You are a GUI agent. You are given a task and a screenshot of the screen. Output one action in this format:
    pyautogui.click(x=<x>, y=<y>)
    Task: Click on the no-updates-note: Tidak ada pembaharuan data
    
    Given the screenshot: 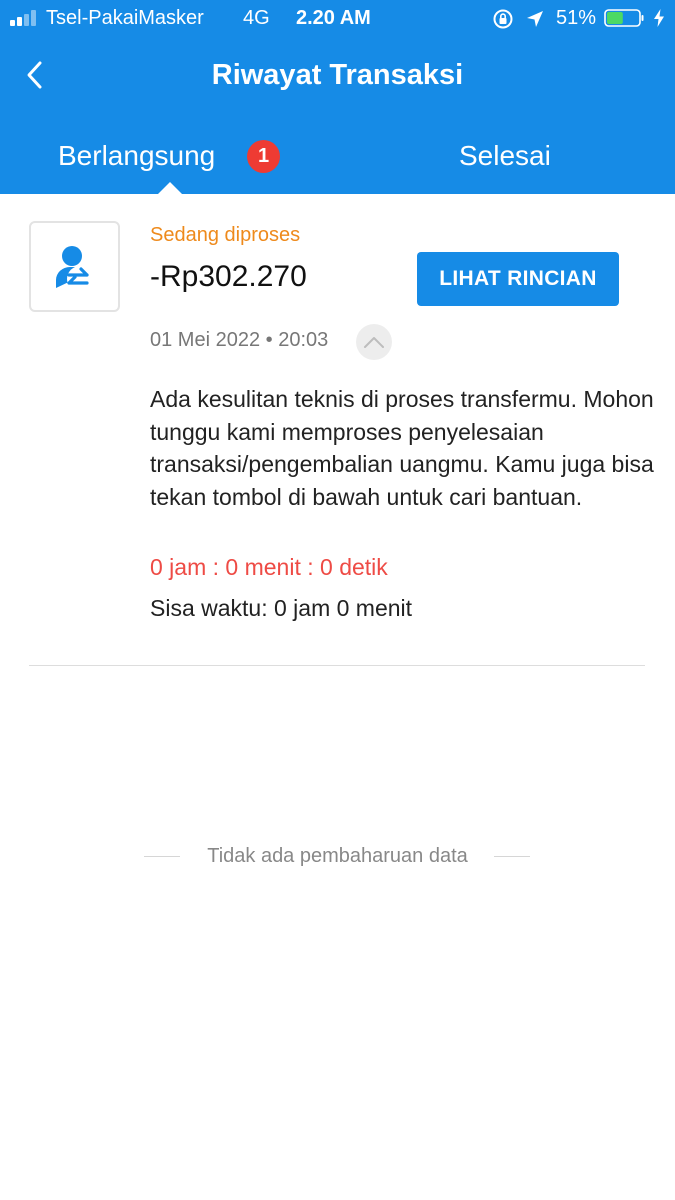 What is the action you would take?
    pyautogui.click(x=337, y=856)
    